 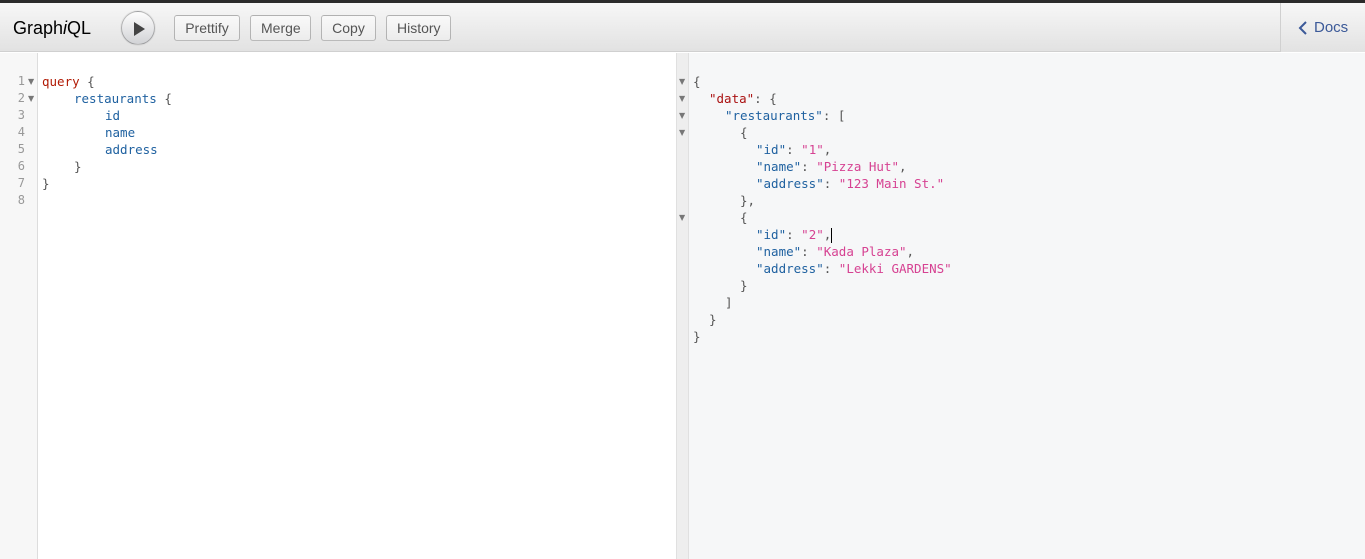 I want to click on toolbar: GraphiQL Prettify Merge Copy History, so click(x=682, y=27).